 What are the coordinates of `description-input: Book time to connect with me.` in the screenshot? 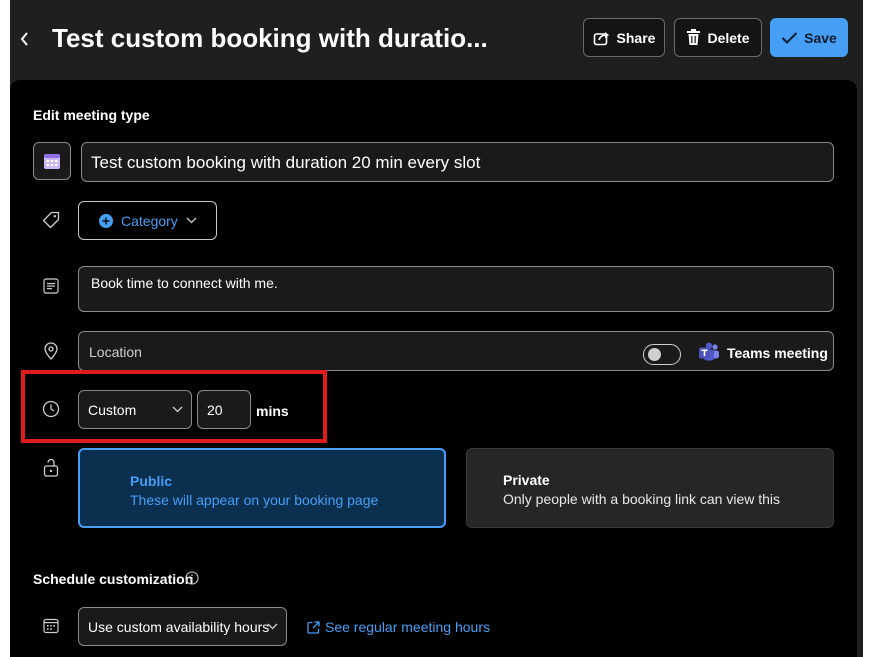 It's located at (456, 289).